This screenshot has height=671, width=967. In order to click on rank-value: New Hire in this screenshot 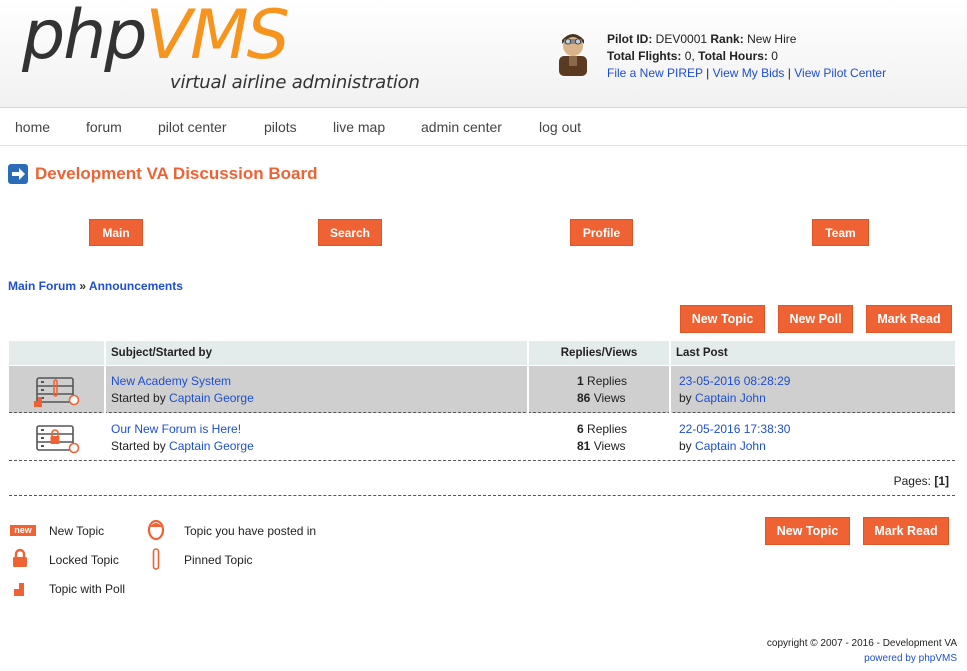, I will do `click(772, 39)`.